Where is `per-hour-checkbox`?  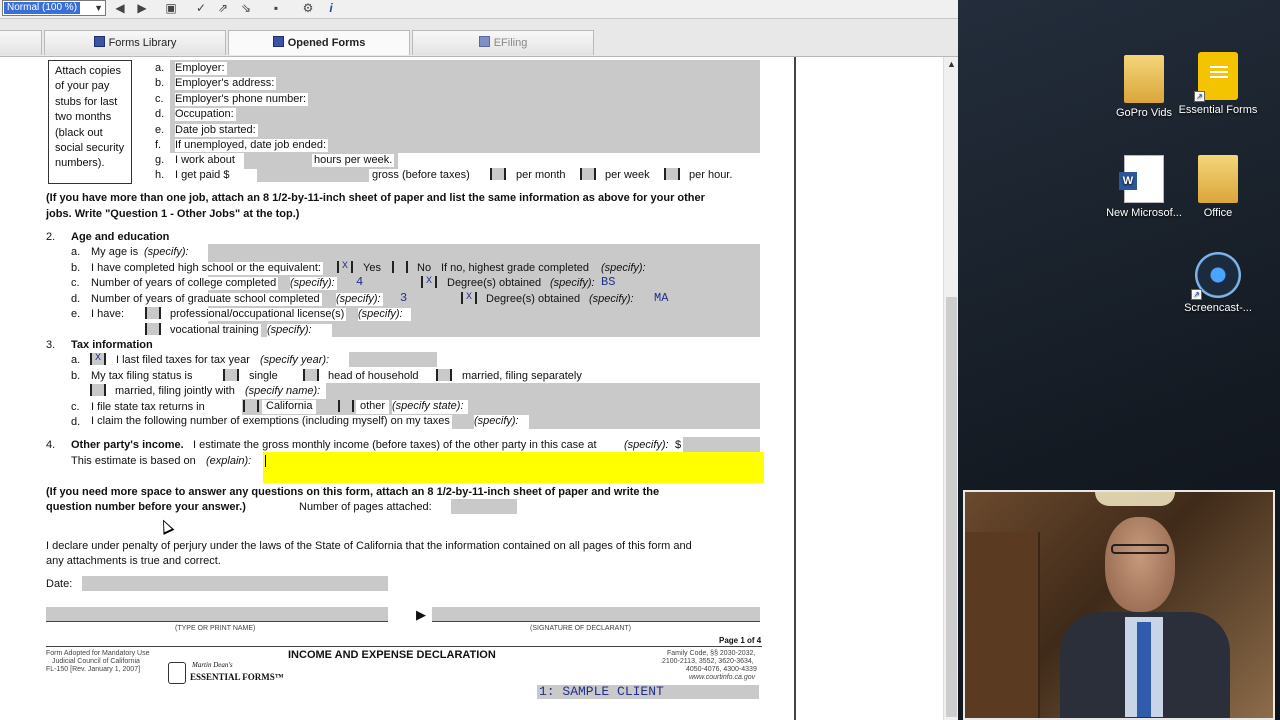
per-hour-checkbox is located at coordinates (672, 174).